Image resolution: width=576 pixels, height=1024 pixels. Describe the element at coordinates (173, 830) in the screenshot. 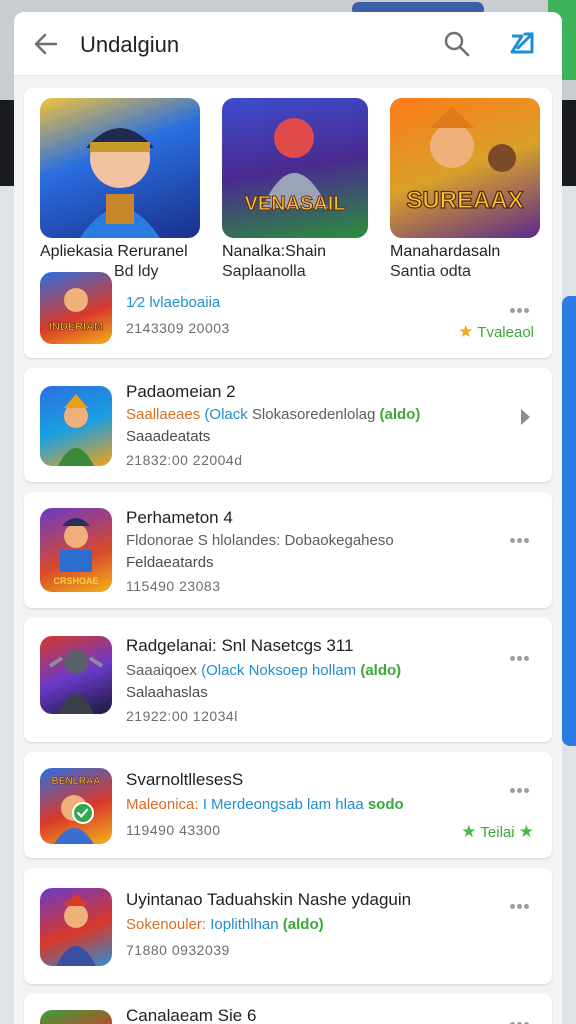

I see `list-item-4-date: 119490 43300` at that location.